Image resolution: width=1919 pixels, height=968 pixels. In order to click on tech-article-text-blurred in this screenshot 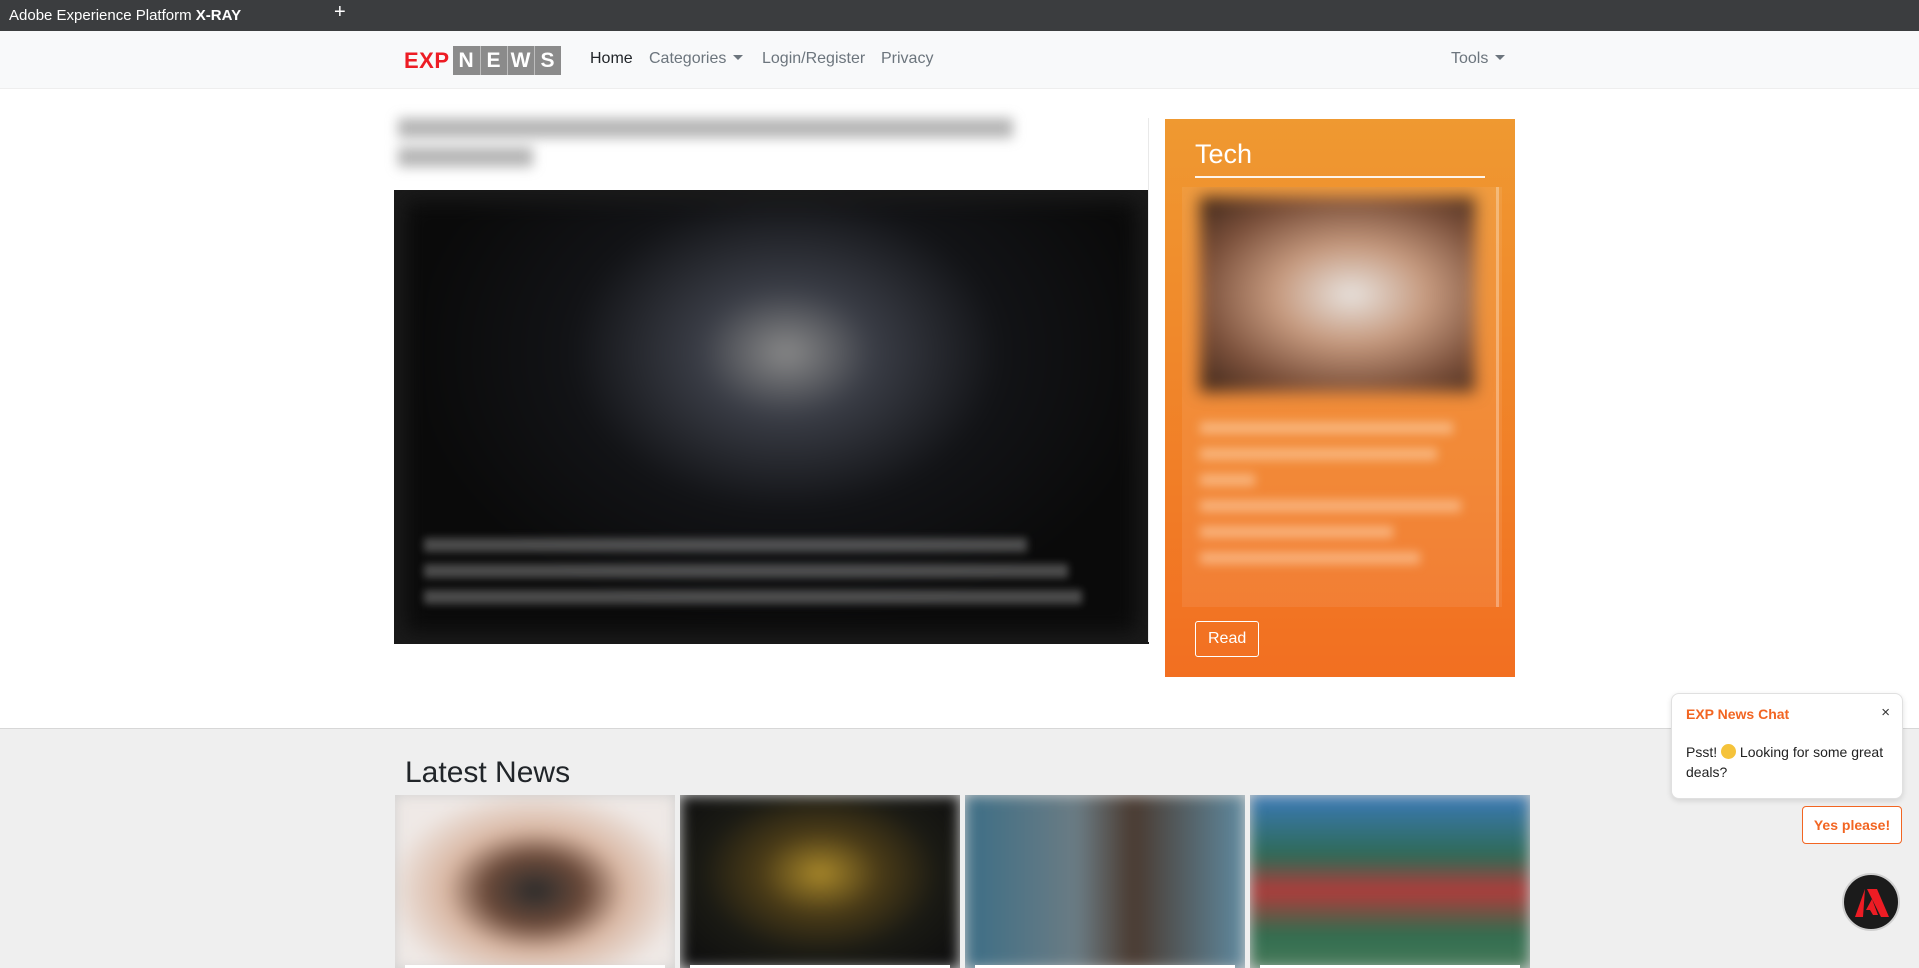, I will do `click(1337, 500)`.